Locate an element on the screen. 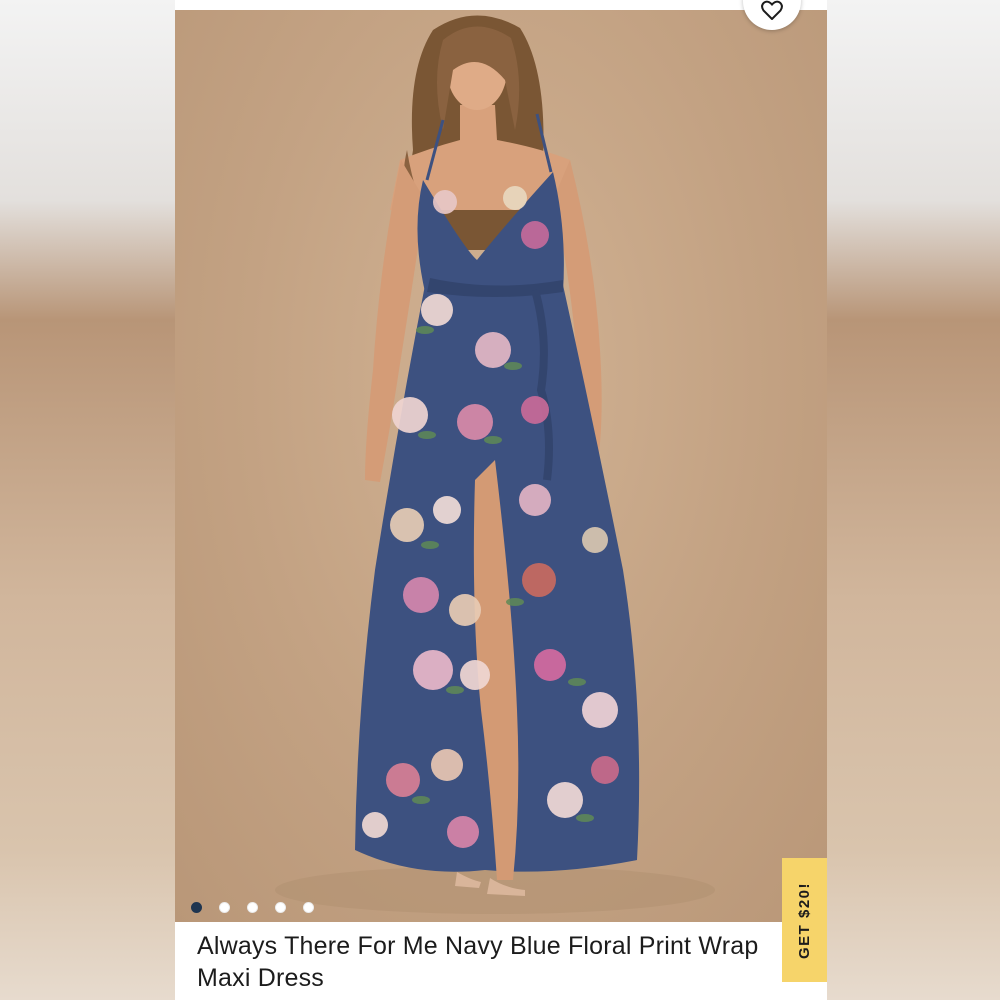 The image size is (1000, 1000). image-pagination is located at coordinates (252, 907).